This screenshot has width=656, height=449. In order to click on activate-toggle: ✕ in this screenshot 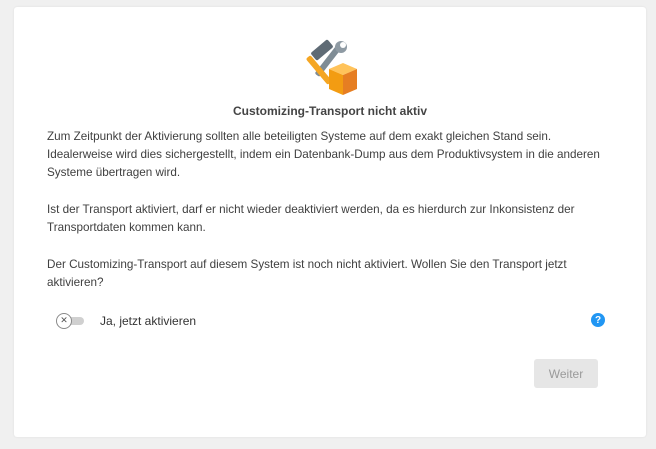, I will do `click(71, 321)`.